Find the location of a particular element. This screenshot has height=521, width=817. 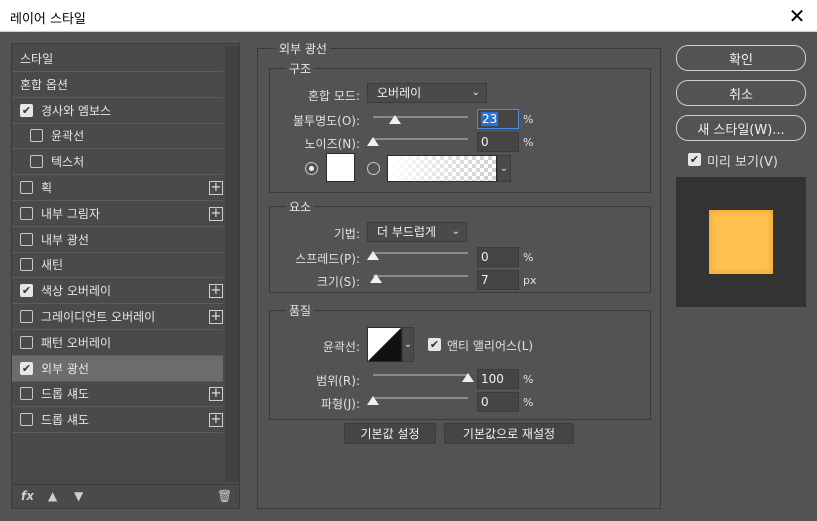

range-slider-track is located at coordinates (420, 375).